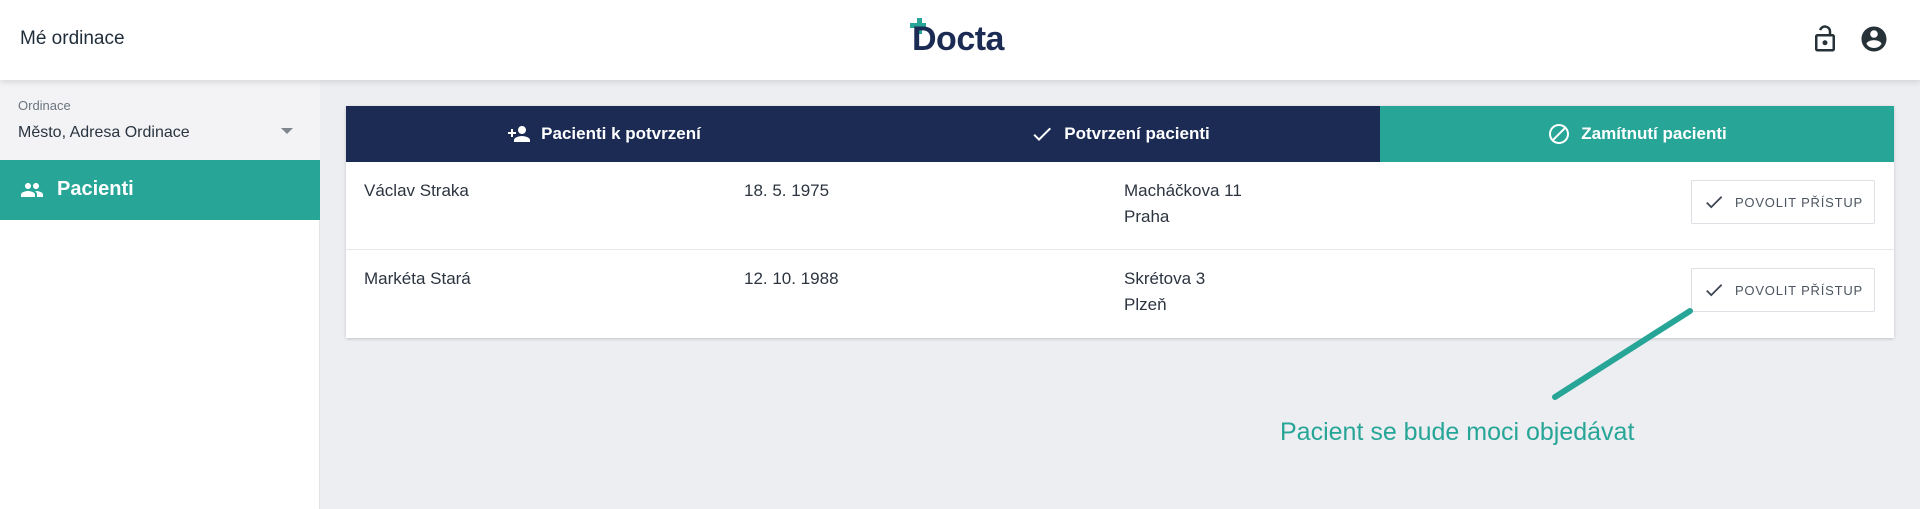 Image resolution: width=1920 pixels, height=509 pixels. Describe the element at coordinates (1654, 133) in the screenshot. I see `tab-label: Zamítnutí pacienti` at that location.